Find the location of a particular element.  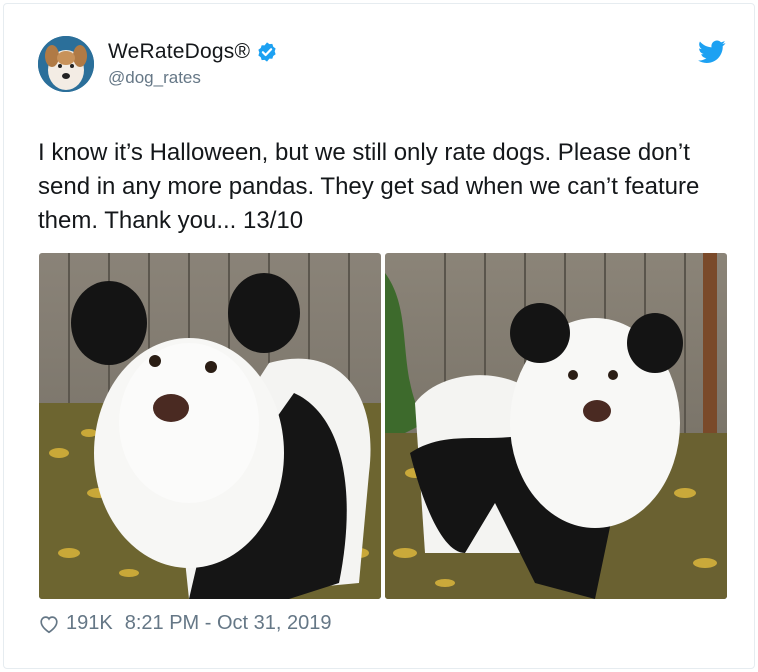

heart-icon is located at coordinates (49, 624).